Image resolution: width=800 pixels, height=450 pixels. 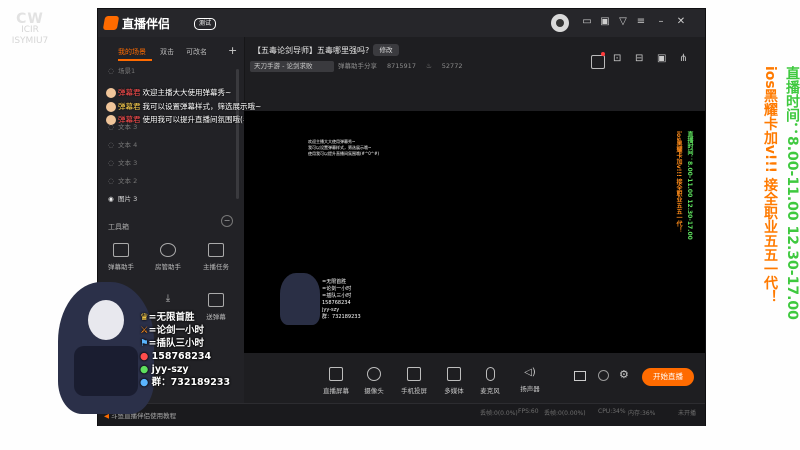 I want to click on microphone-button: 麦克风, so click(x=490, y=381).